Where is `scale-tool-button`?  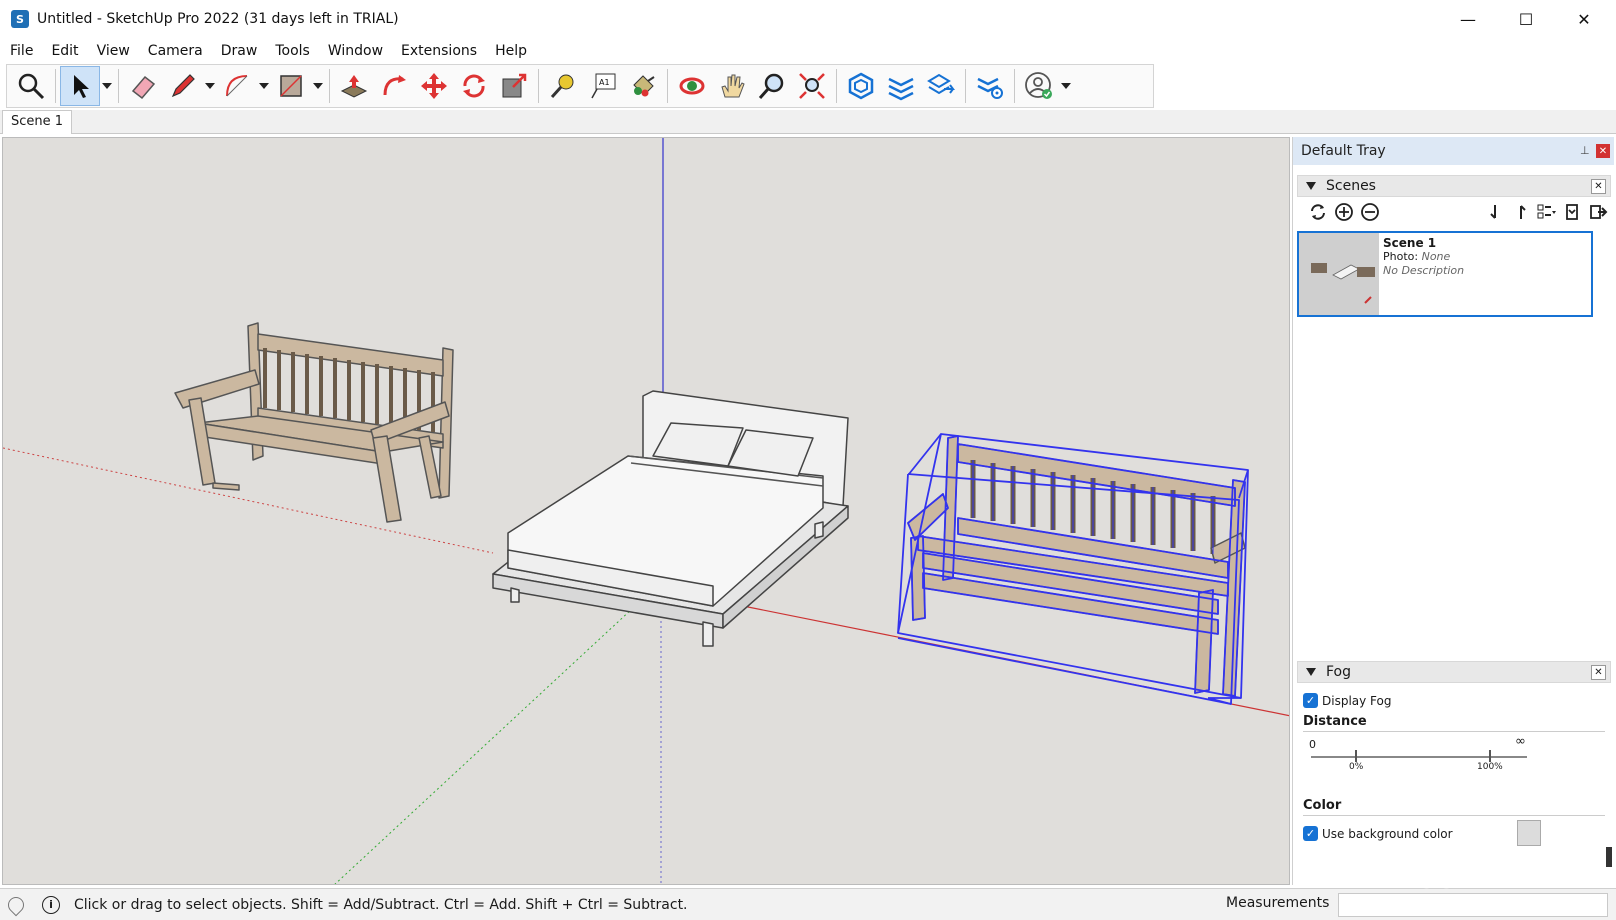
scale-tool-button is located at coordinates (514, 86).